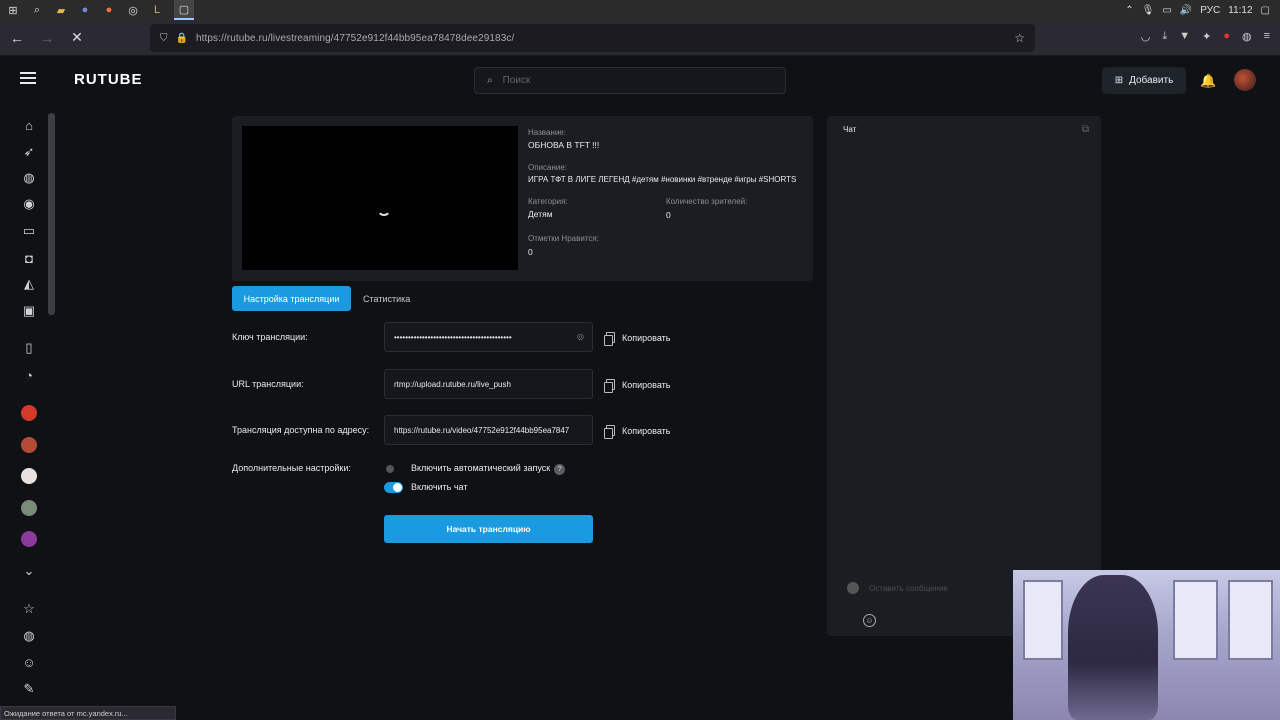 This screenshot has width=1280, height=720. Describe the element at coordinates (1119, 80) in the screenshot. I see `add-icon: ⊞` at that location.